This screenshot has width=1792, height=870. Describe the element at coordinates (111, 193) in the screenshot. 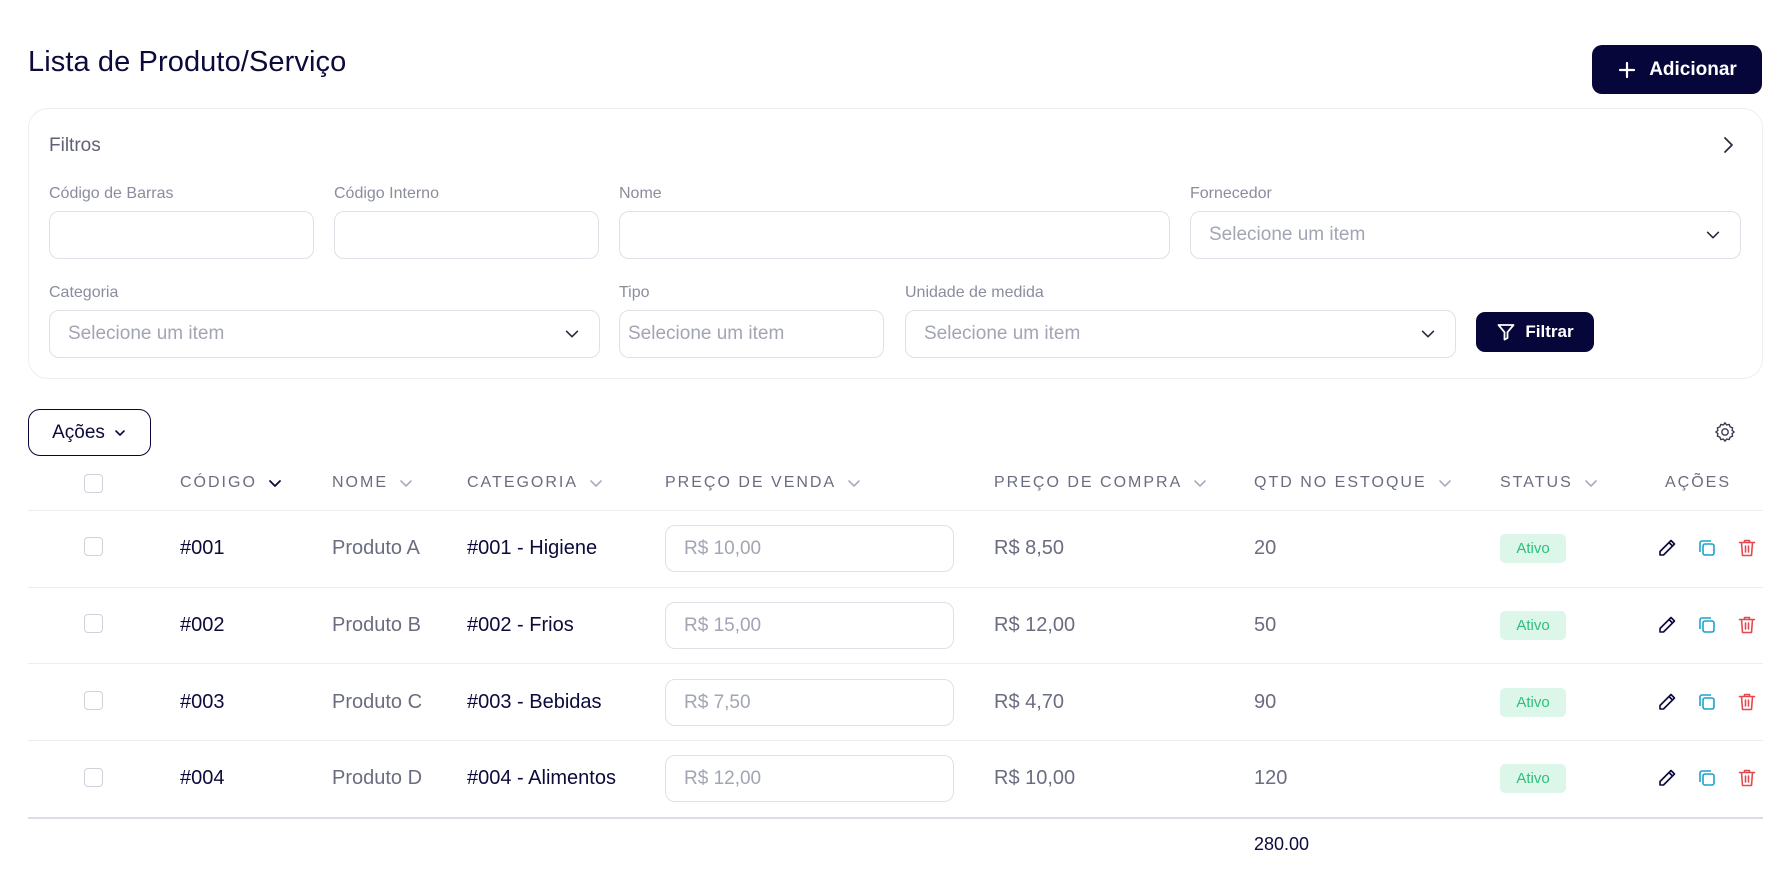

I see `barcode-label: Código de Barras` at that location.